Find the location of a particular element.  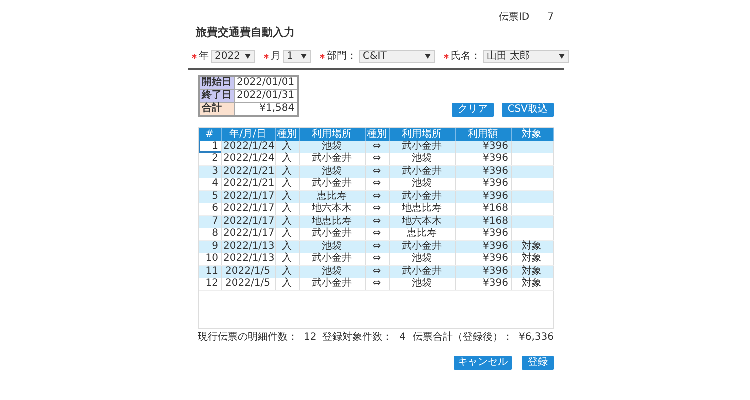

table-cell: 8 is located at coordinates (210, 234).